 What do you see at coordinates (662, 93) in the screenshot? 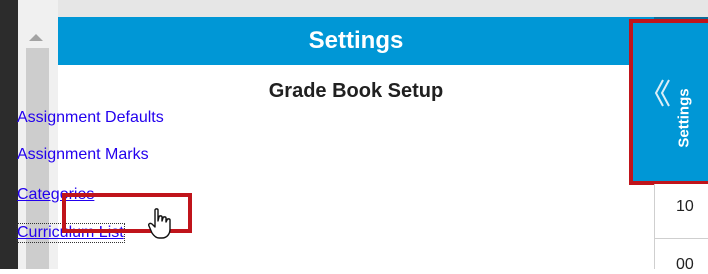
I see `double-chevron-left-icon` at bounding box center [662, 93].